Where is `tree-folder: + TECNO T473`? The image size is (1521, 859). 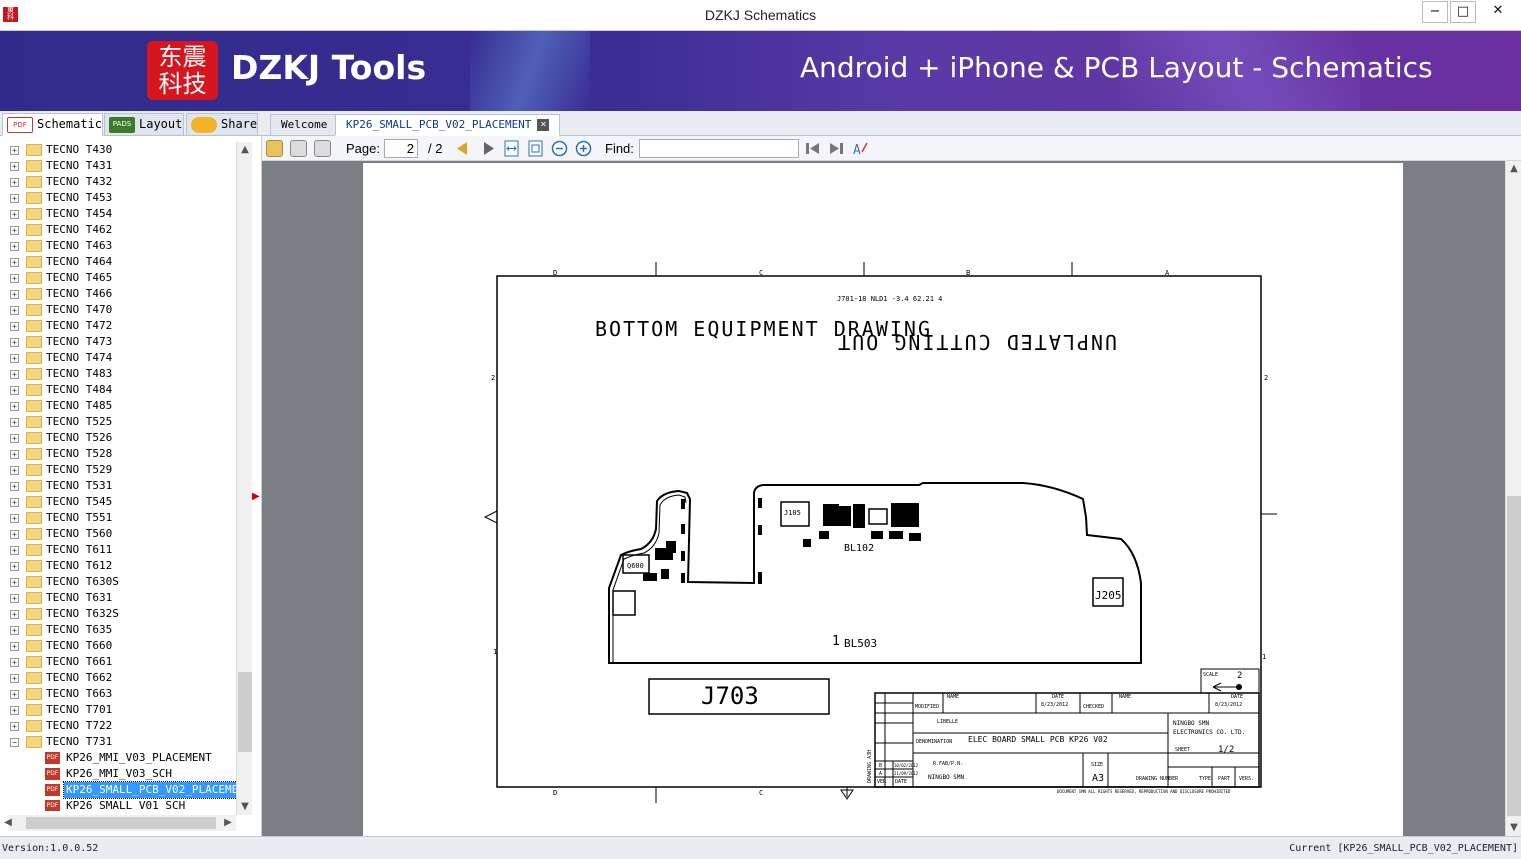 tree-folder: + TECNO T473 is located at coordinates (118, 342).